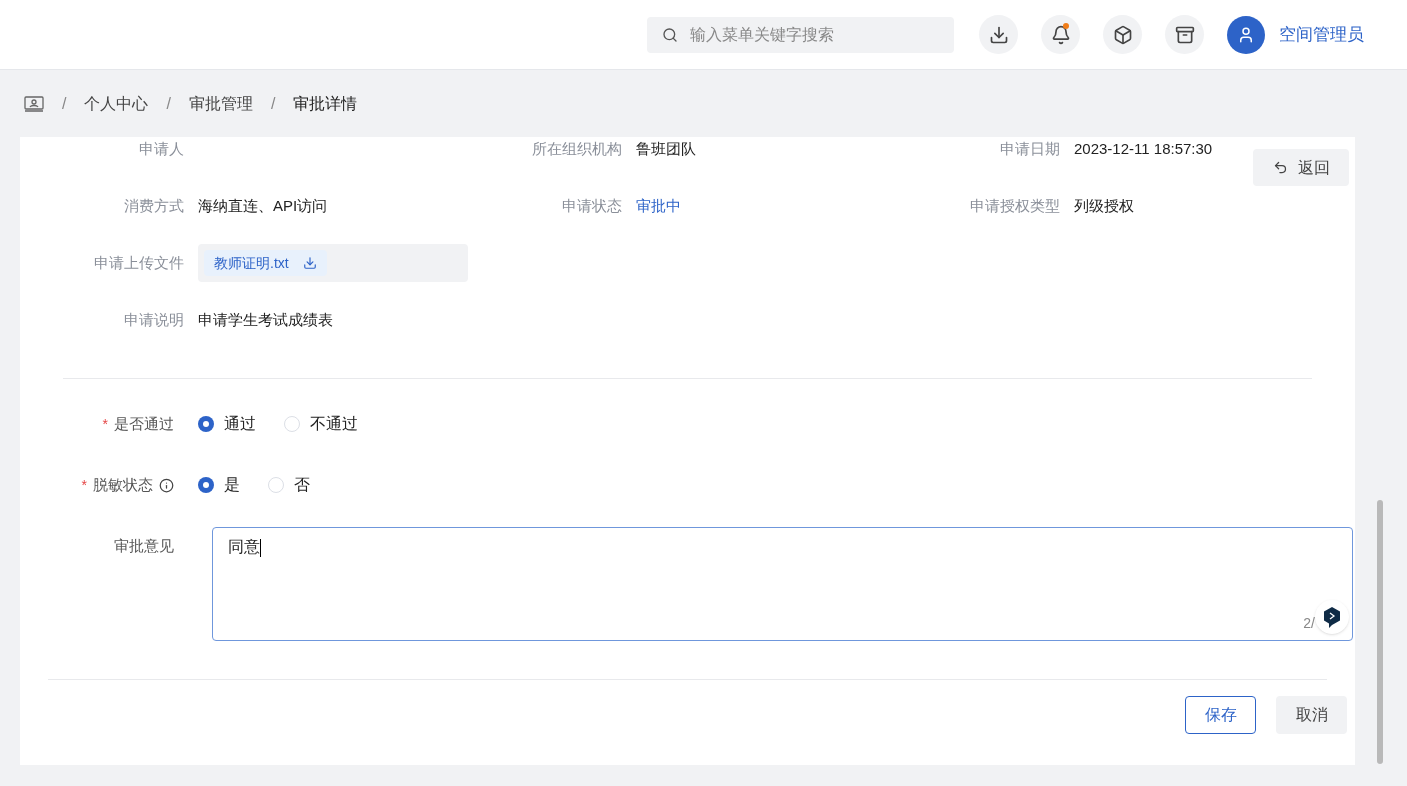 Image resolution: width=1407 pixels, height=786 pixels. Describe the element at coordinates (139, 262) in the screenshot. I see `detail-label: 申请上传文件` at that location.